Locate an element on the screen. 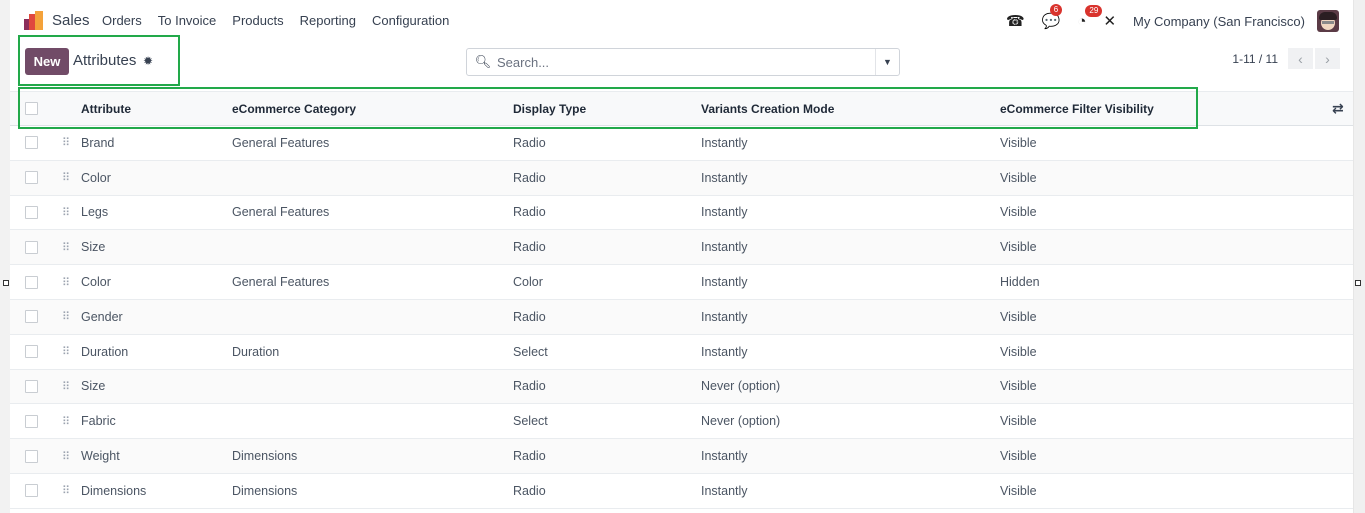 The width and height of the screenshot is (1365, 513). user-avatar is located at coordinates (1328, 21).